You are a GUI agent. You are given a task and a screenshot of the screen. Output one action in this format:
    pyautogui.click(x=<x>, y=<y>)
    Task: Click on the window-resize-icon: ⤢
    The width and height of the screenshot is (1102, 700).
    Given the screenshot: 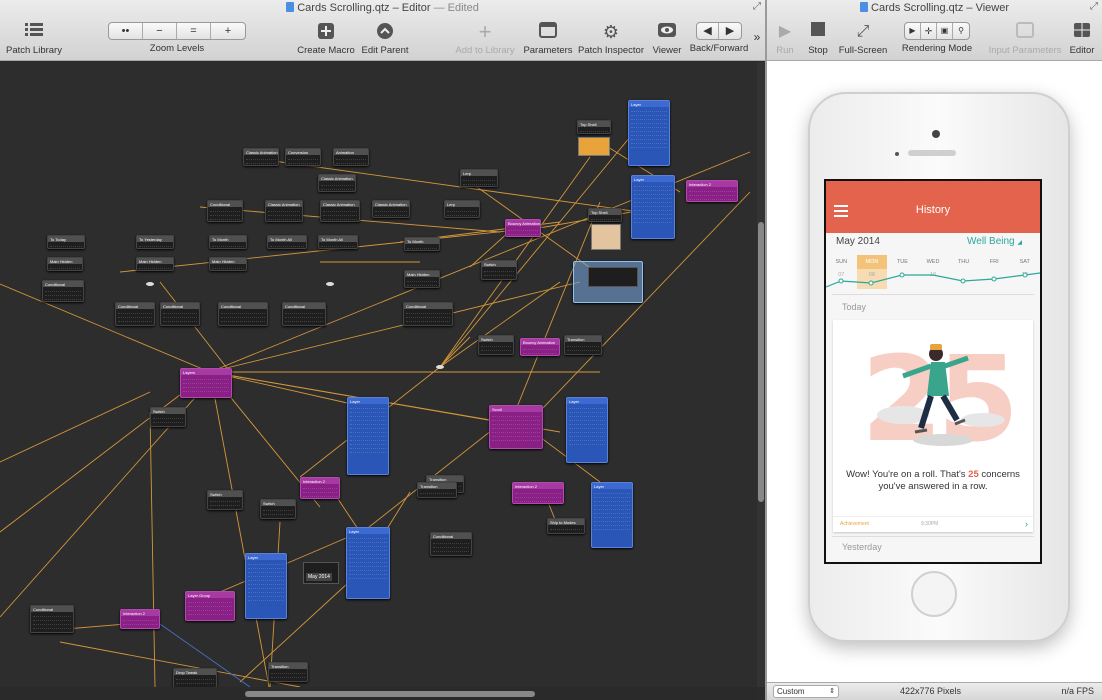 What is the action you would take?
    pyautogui.click(x=757, y=6)
    